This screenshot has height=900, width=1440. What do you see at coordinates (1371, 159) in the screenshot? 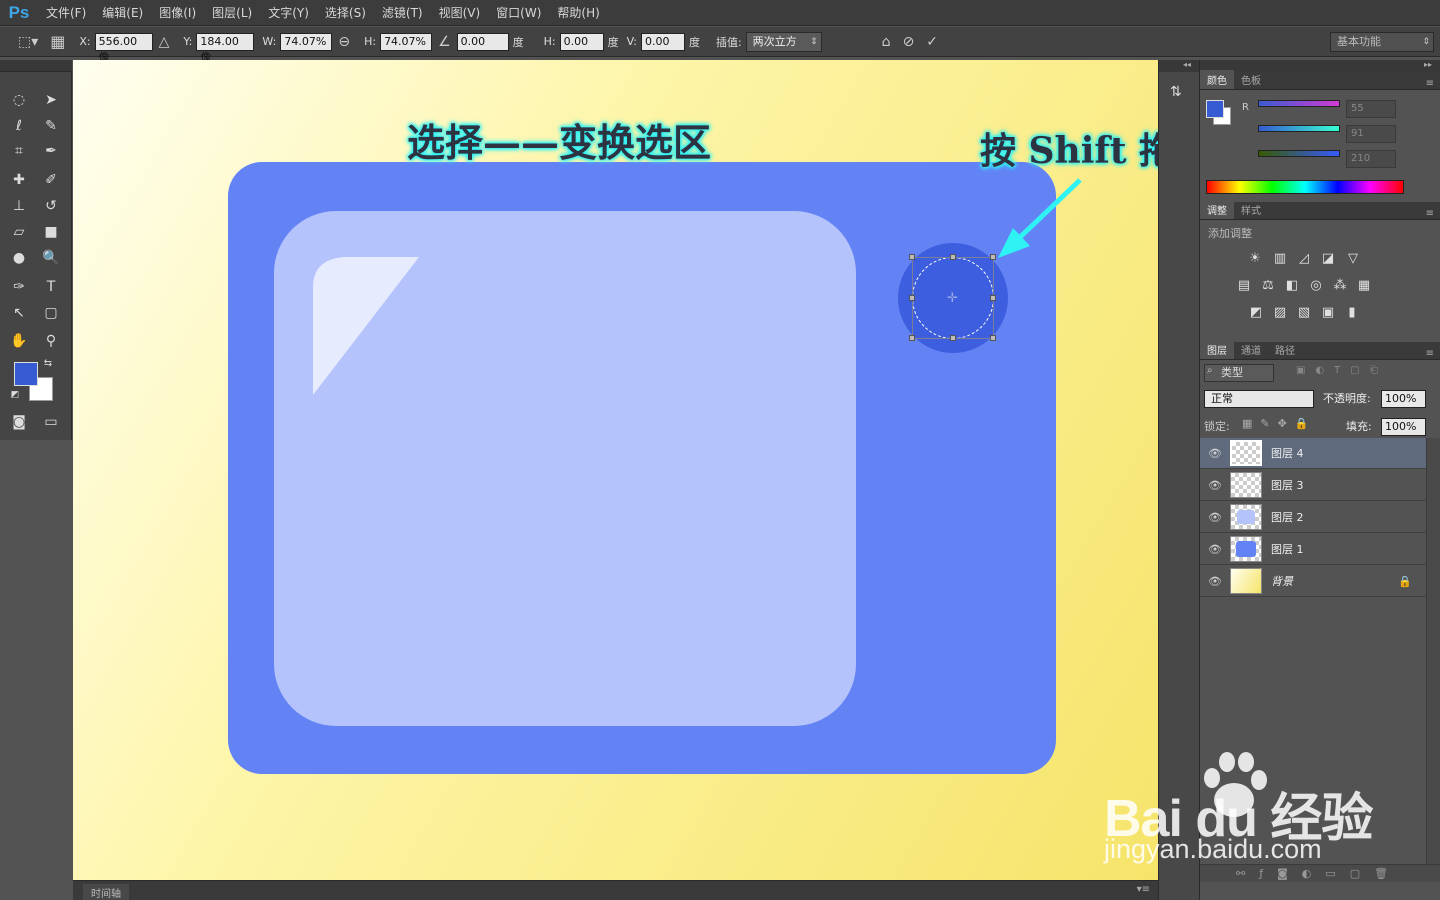
I see `blue-value: 210` at bounding box center [1371, 159].